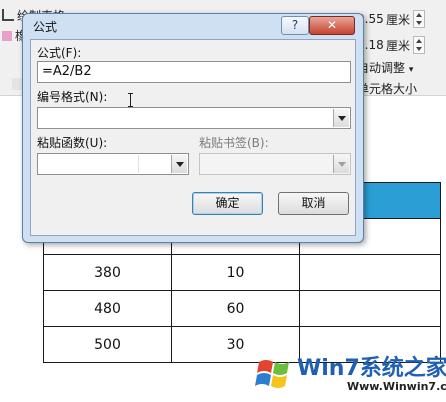 The height and width of the screenshot is (402, 446). Describe the element at coordinates (398, 45) in the screenshot. I see `column-width-unit: 厘米` at that location.